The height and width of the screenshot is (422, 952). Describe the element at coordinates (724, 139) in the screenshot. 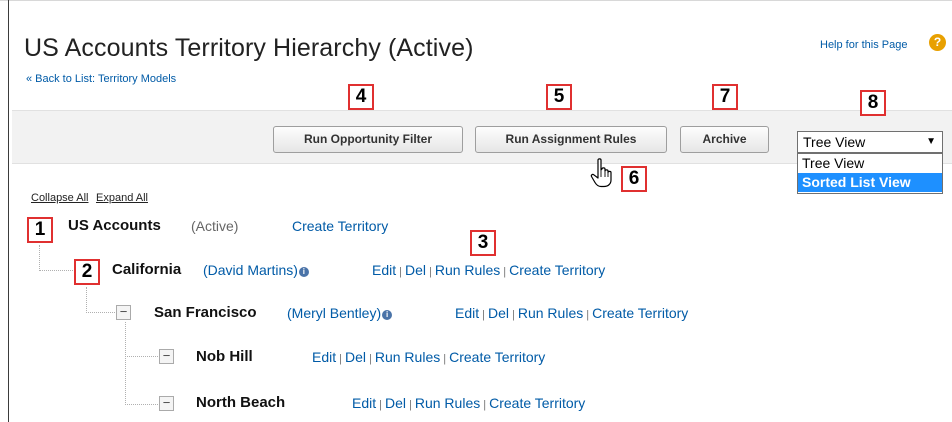

I see `archive-button: Archive` at that location.